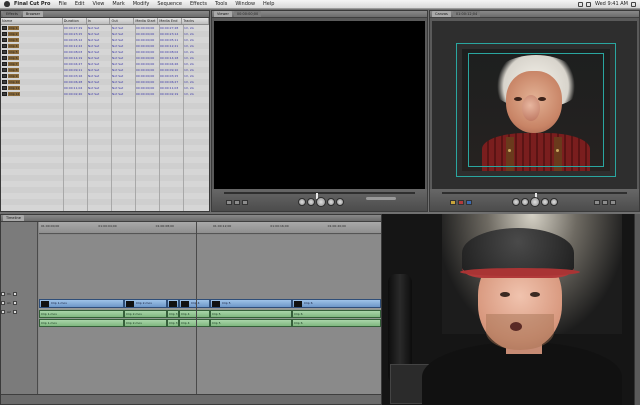 The image size is (640, 405). Describe the element at coordinates (59, 303) in the screenshot. I see `video-clip-label: Clip 1.mov` at that location.